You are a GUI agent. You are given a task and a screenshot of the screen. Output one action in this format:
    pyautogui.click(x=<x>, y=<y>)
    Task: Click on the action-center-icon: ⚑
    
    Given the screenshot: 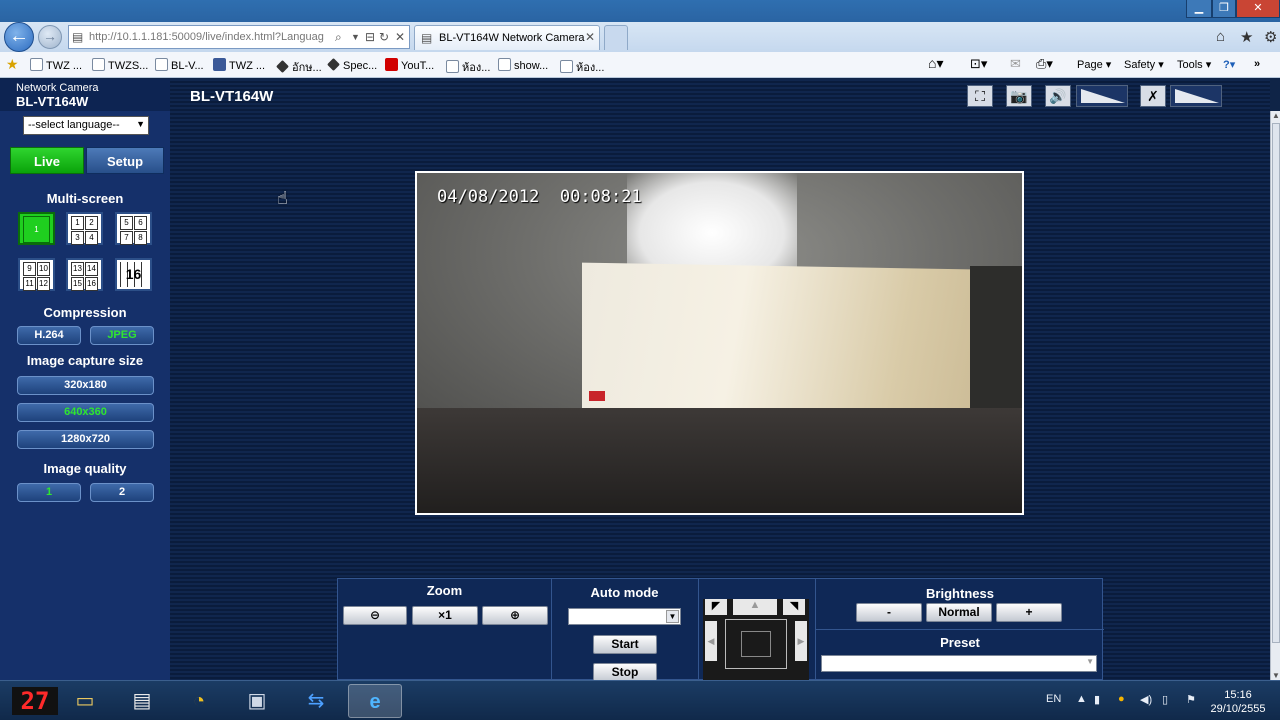 What is the action you would take?
    pyautogui.click(x=1191, y=699)
    